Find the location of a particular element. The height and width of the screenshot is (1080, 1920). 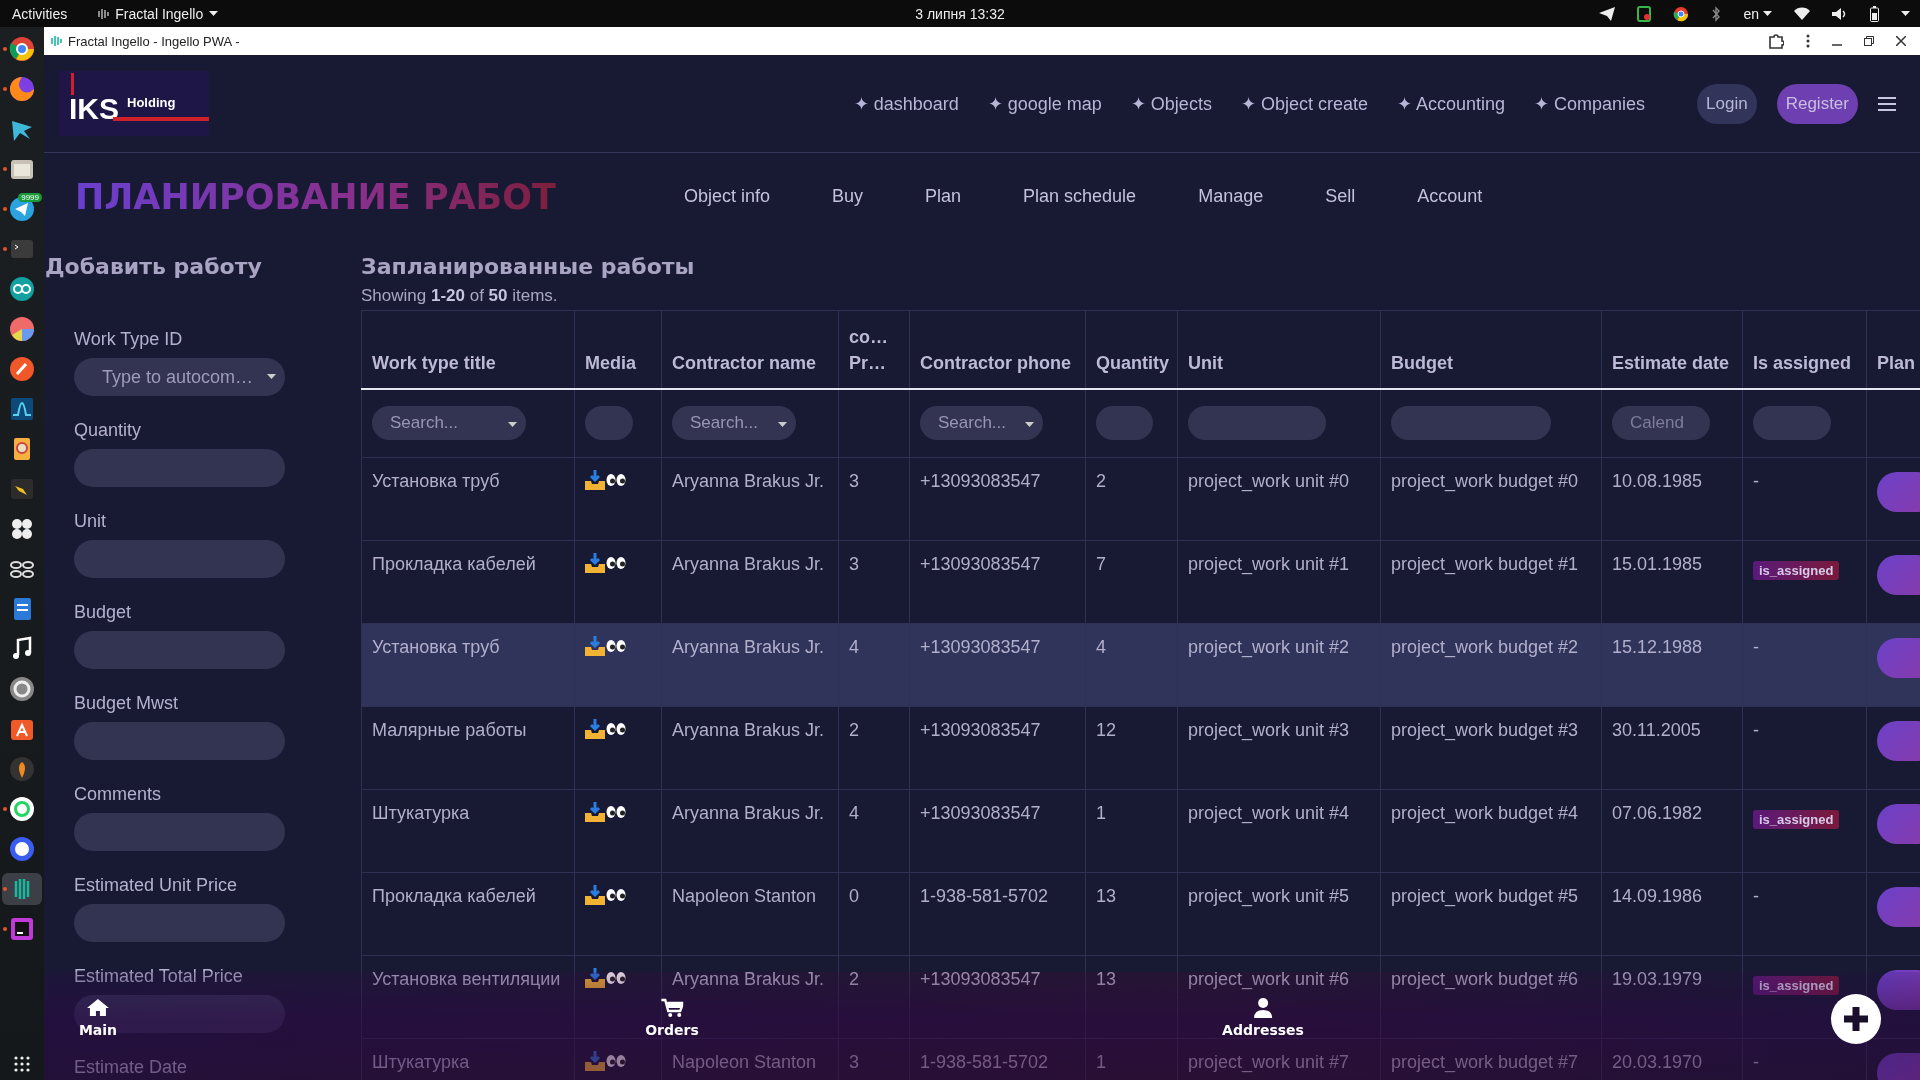

login-button: Login is located at coordinates (1727, 103).